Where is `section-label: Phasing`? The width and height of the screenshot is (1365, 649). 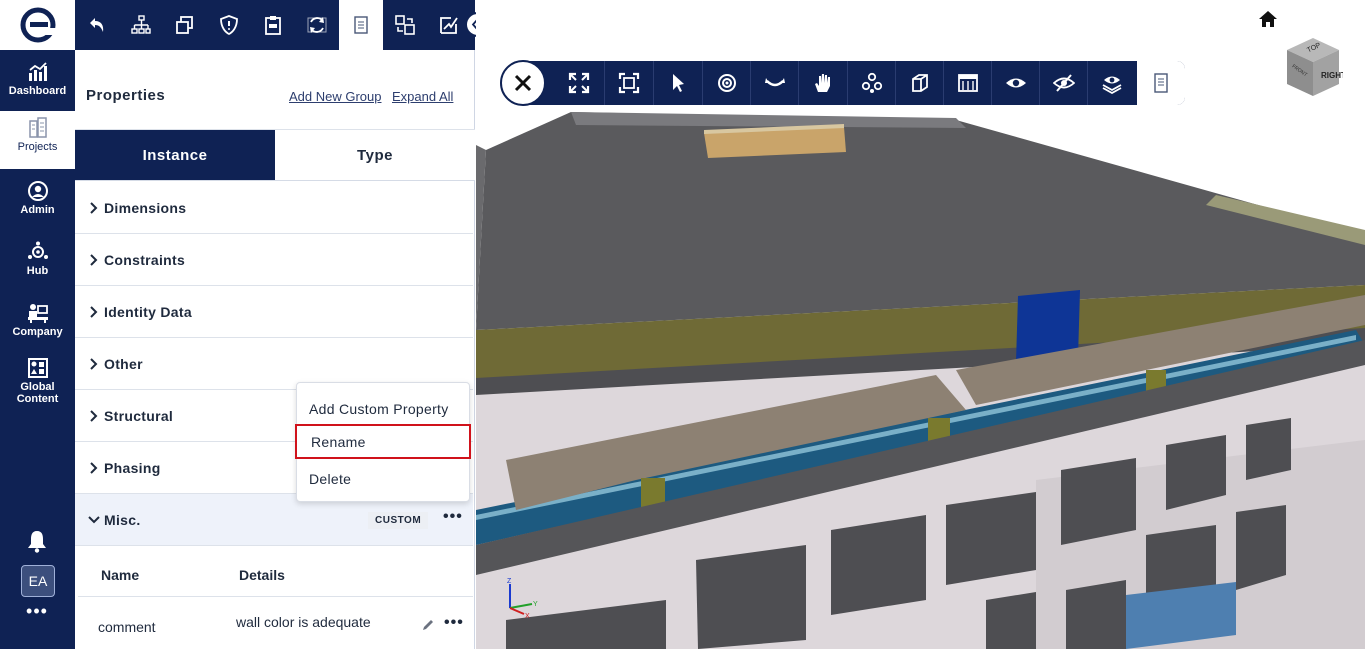
section-label: Phasing is located at coordinates (132, 467).